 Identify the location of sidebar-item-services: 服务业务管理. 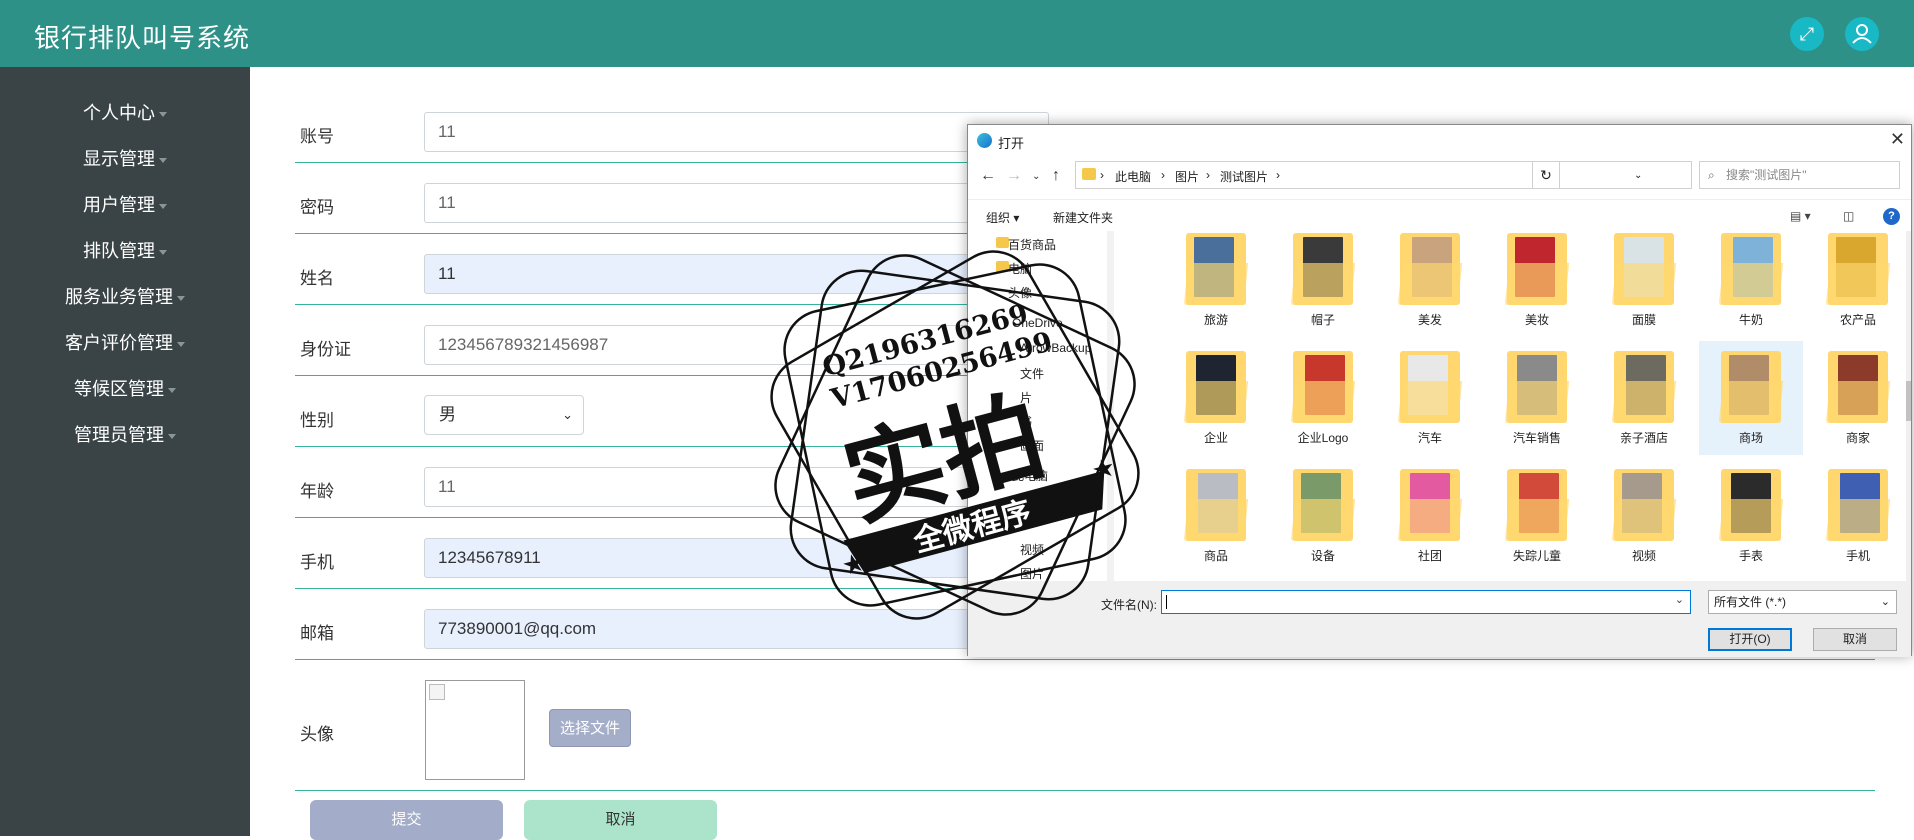
(125, 296).